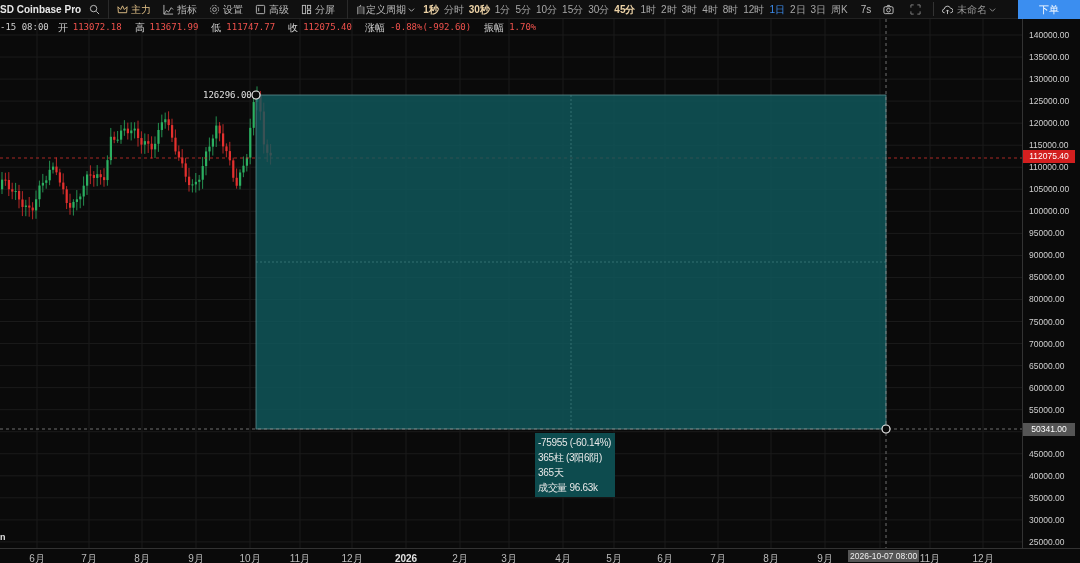  Describe the element at coordinates (599, 9) in the screenshot. I see `period-tab: 30分` at that location.